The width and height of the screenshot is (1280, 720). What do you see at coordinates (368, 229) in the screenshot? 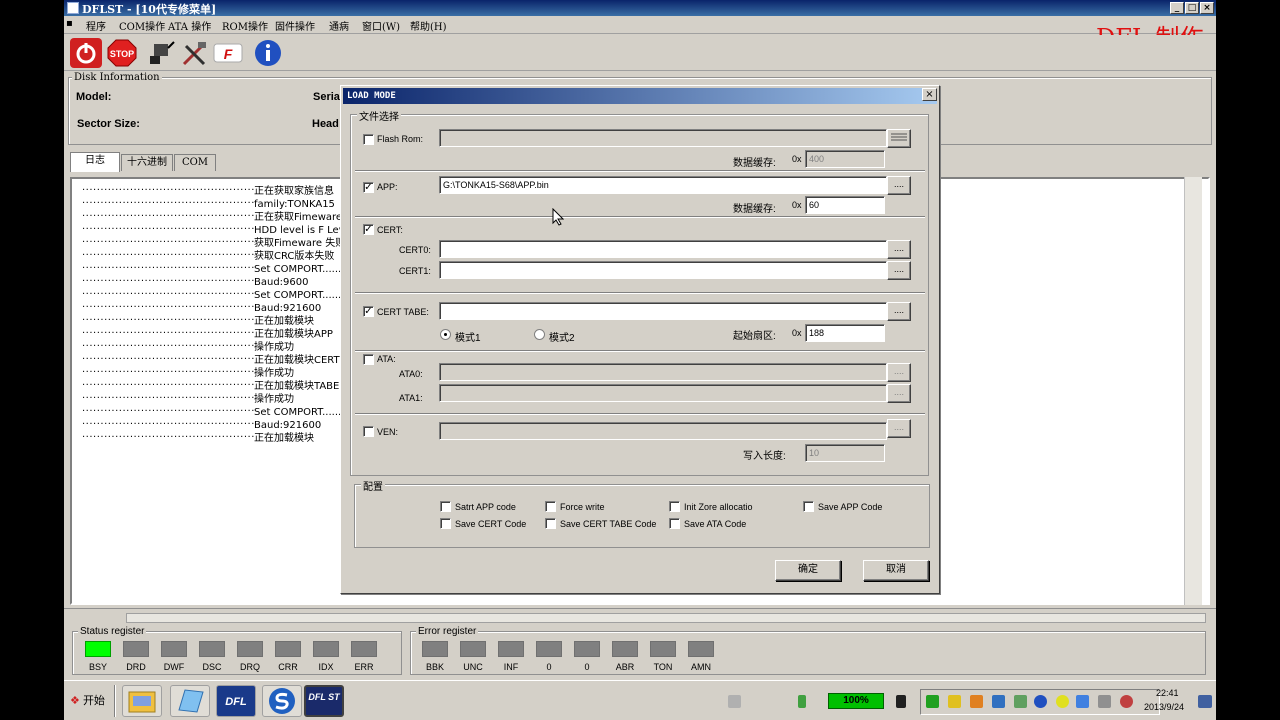
I see `cert-checkbox: ✓` at bounding box center [368, 229].